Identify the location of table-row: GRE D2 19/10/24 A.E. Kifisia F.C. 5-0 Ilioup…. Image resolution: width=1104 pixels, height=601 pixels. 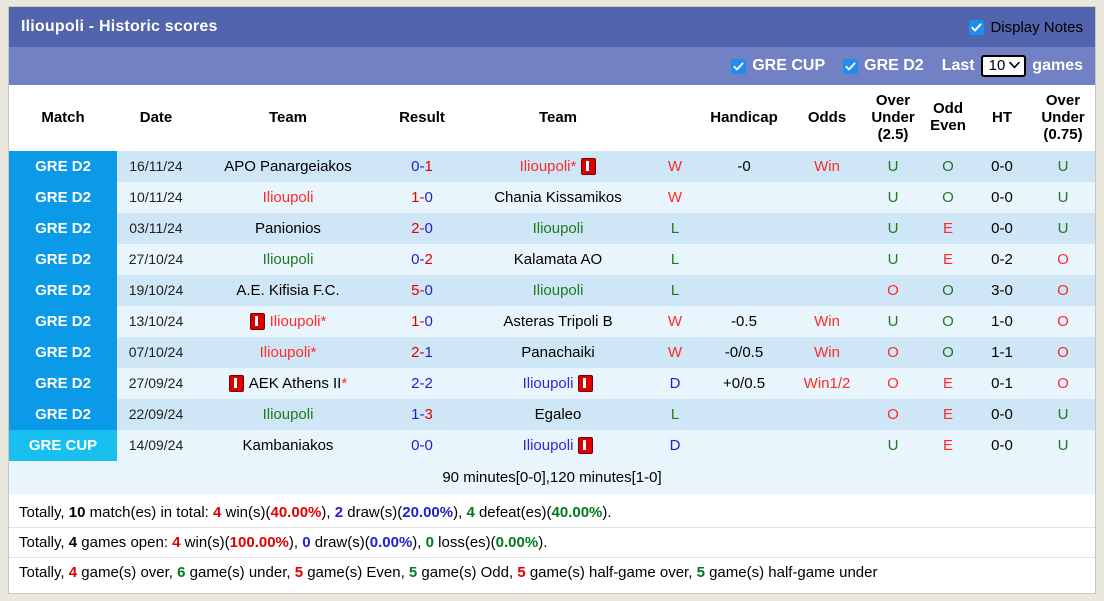
(552, 291).